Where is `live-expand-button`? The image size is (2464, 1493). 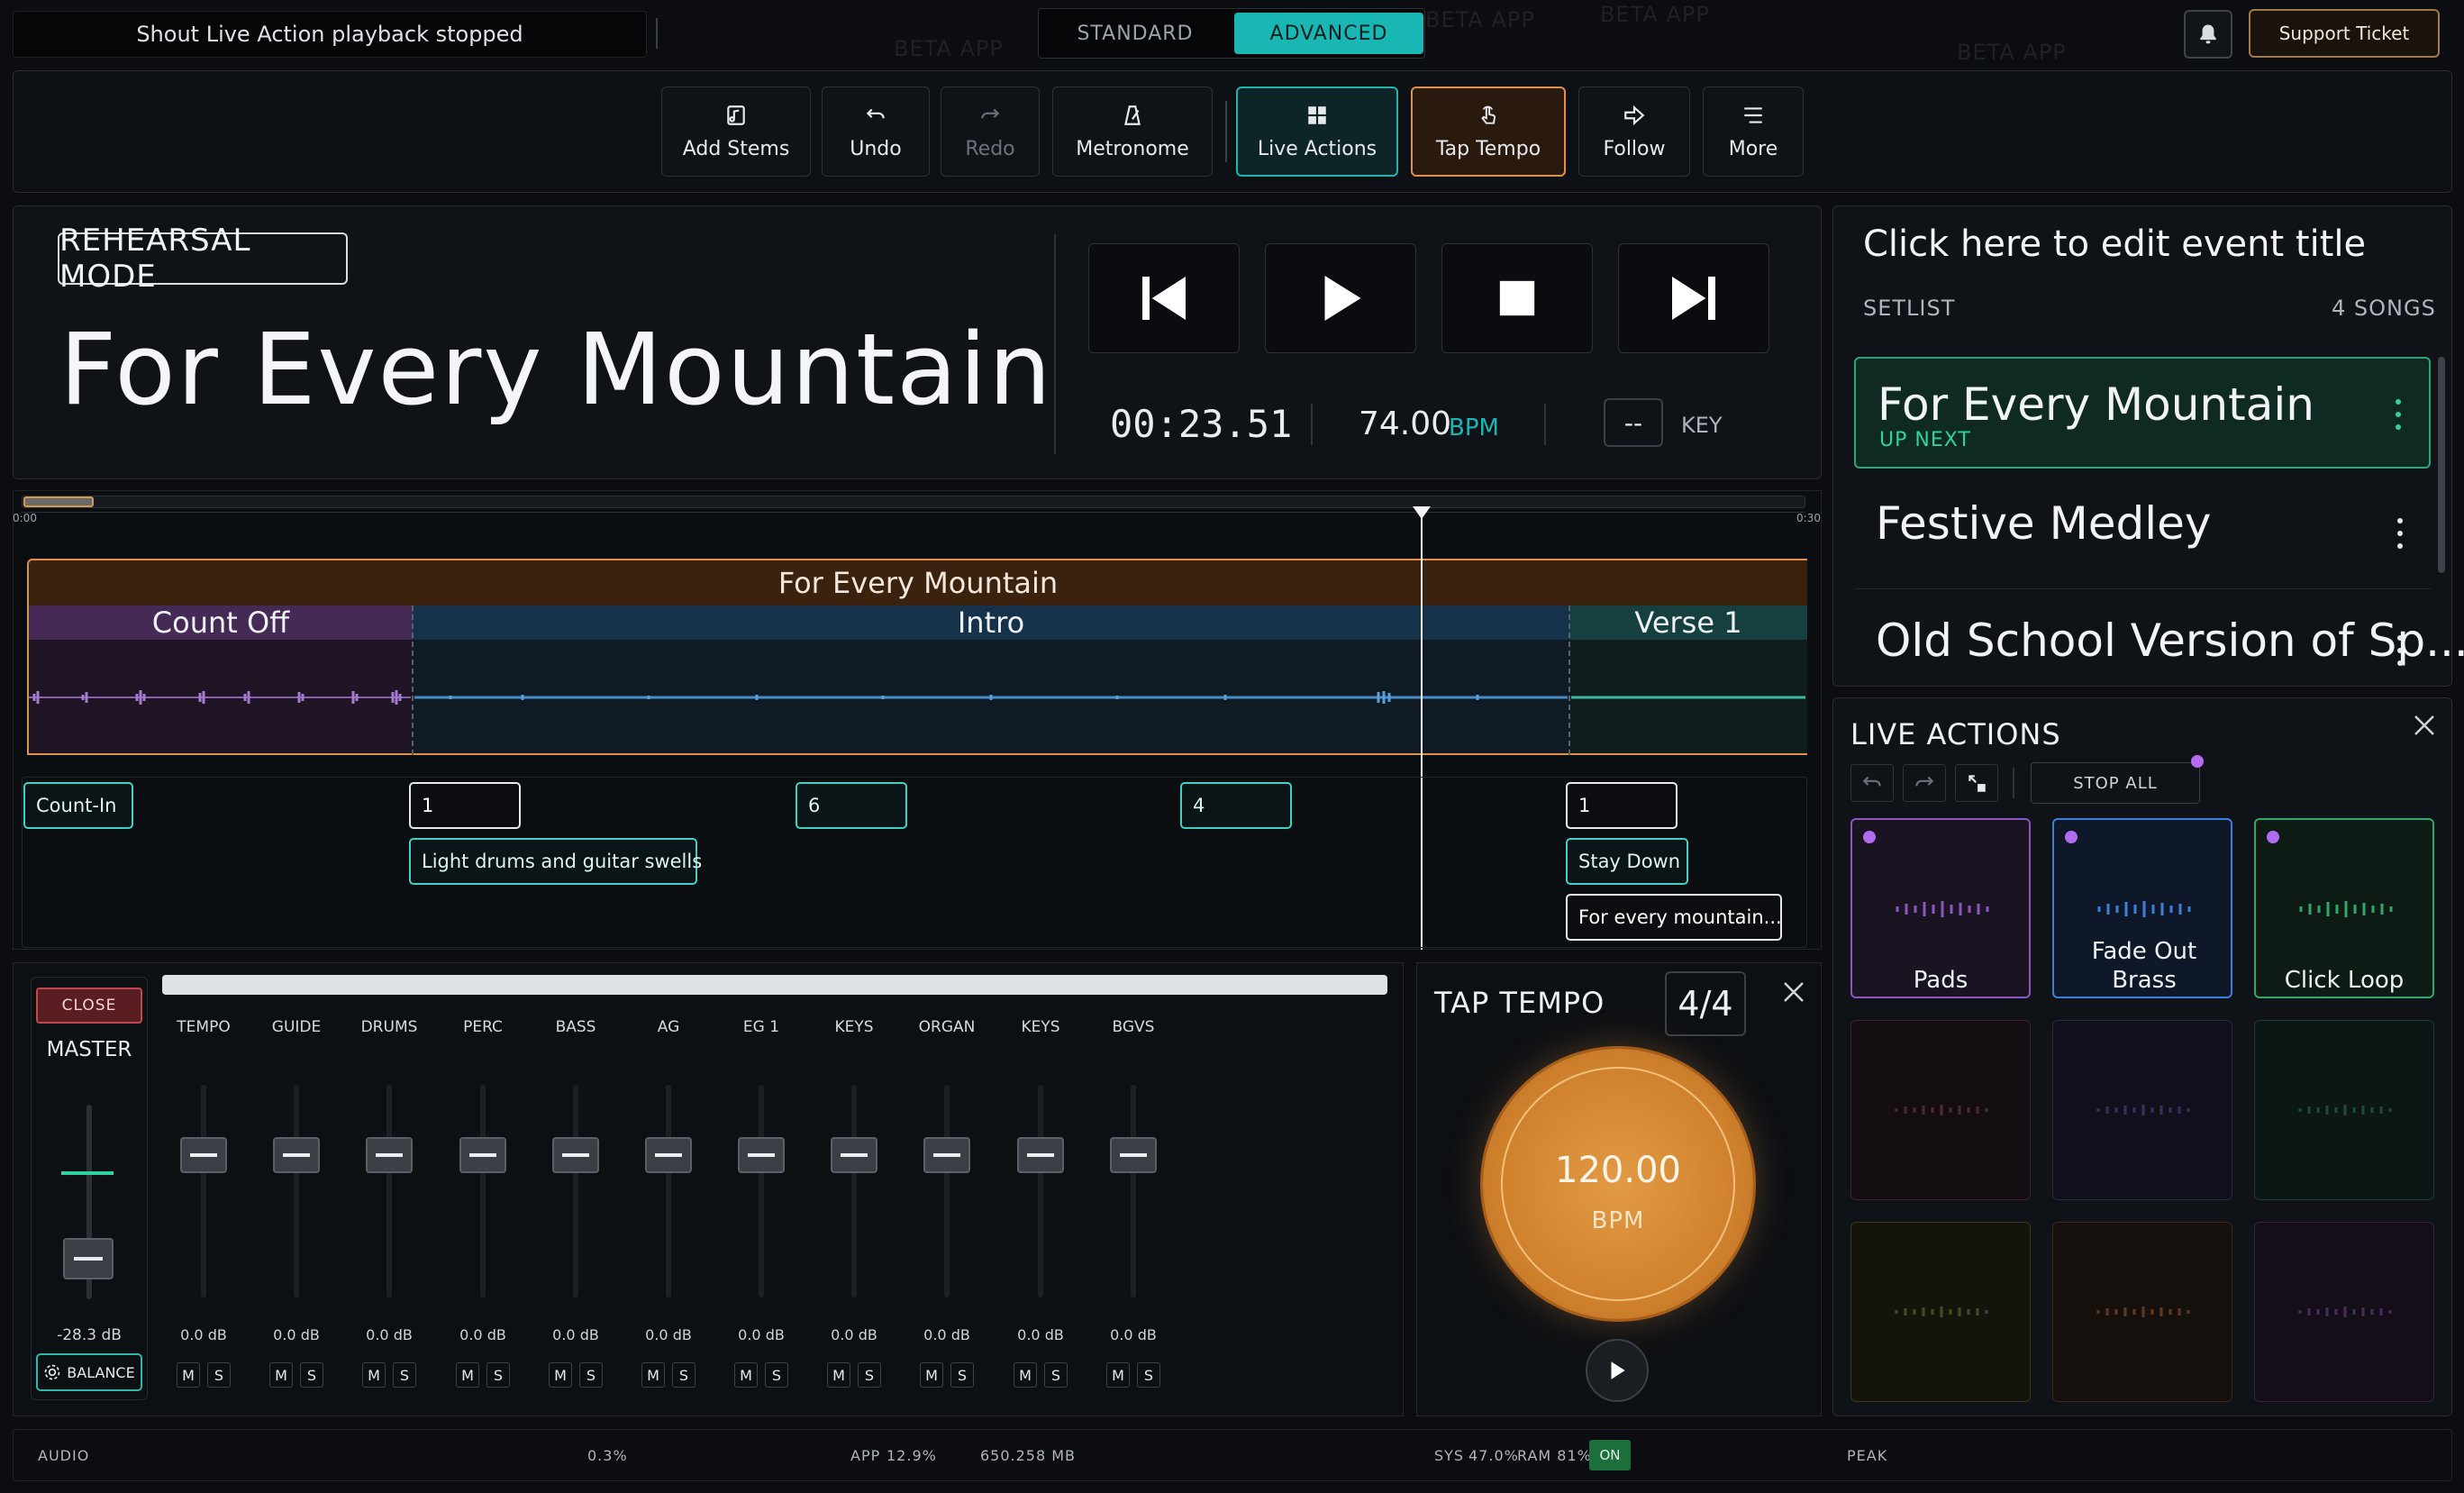 live-expand-button is located at coordinates (1976, 783).